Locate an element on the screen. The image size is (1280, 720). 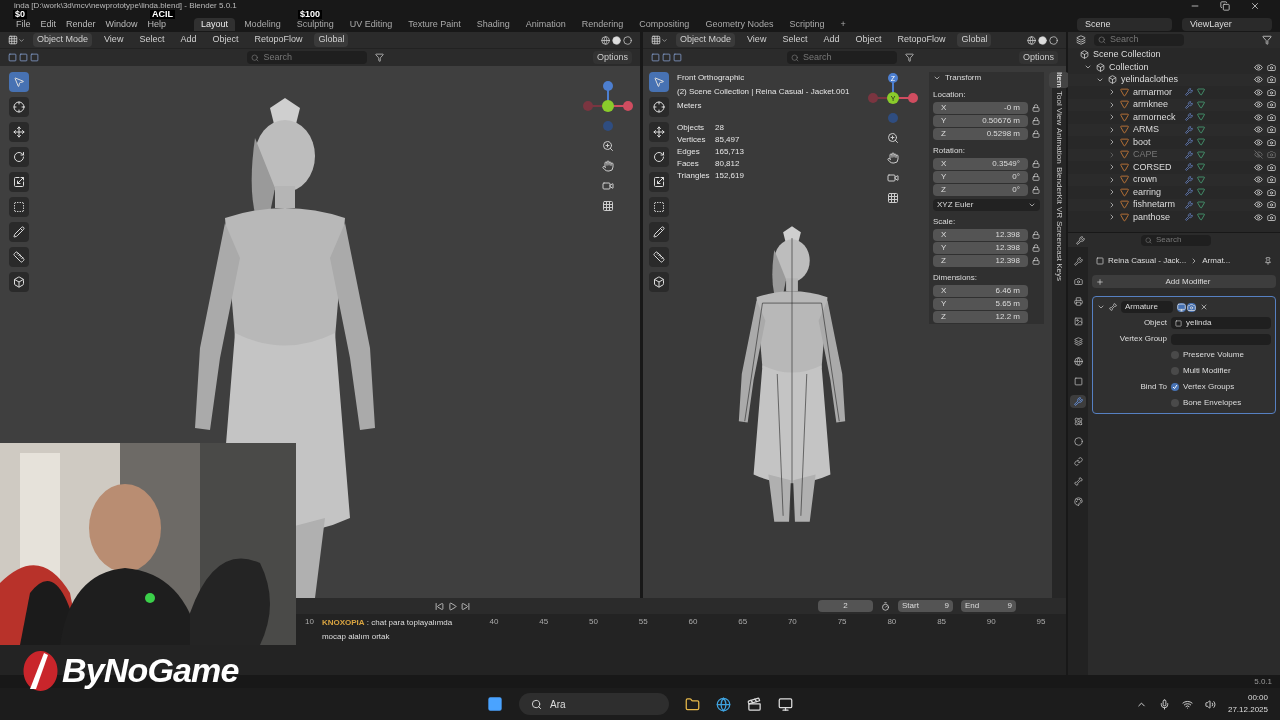
outliner-row: armarmor is located at coordinates (1174, 92).